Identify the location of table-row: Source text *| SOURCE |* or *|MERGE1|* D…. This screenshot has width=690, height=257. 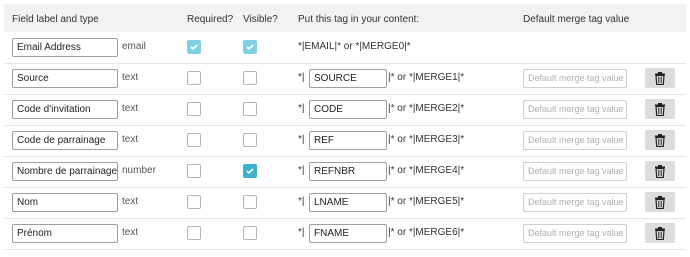
(345, 79).